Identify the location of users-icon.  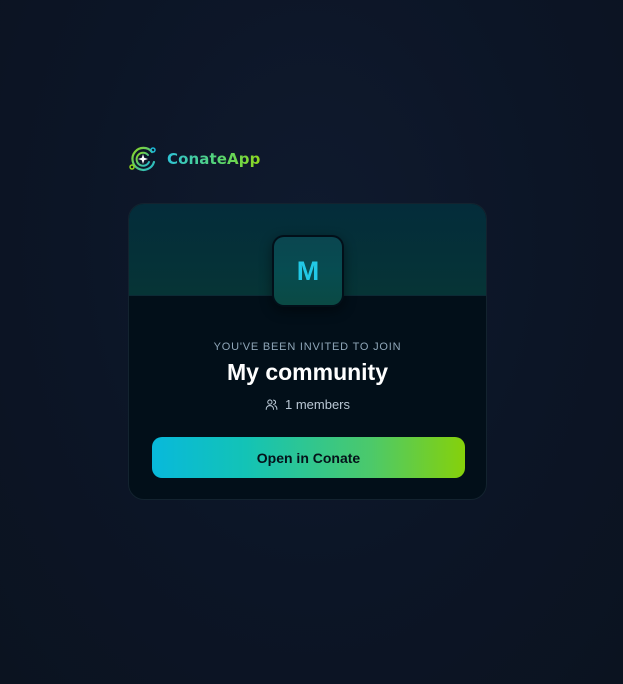
(271, 404).